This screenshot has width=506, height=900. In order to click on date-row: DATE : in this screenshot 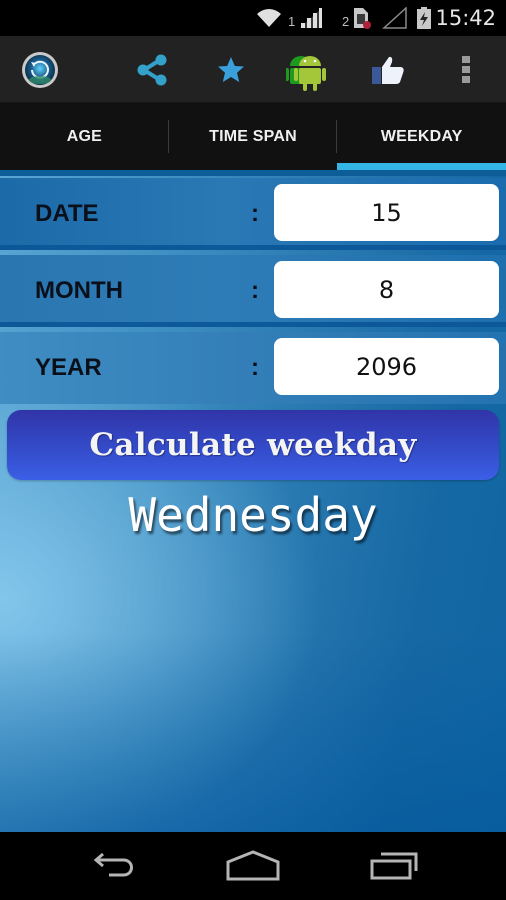, I will do `click(253, 214)`.